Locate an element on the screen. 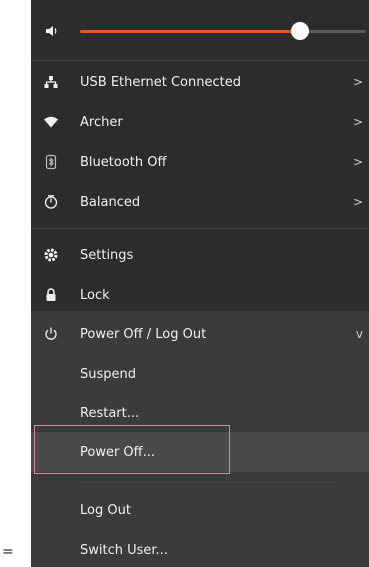 This screenshot has width=369, height=567. volume-slider is located at coordinates (223, 31).